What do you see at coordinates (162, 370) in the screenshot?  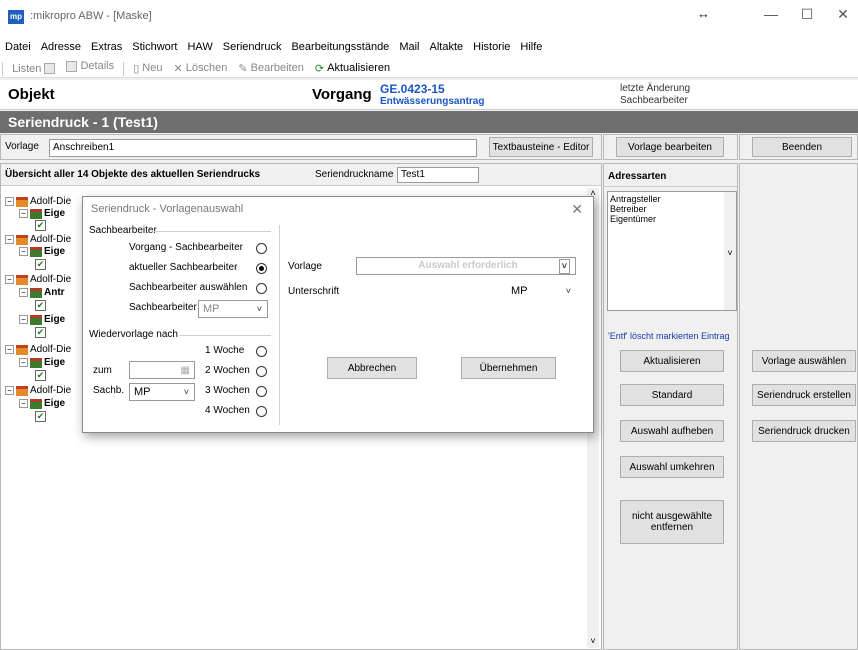 I see `zum-date-field: ▦` at bounding box center [162, 370].